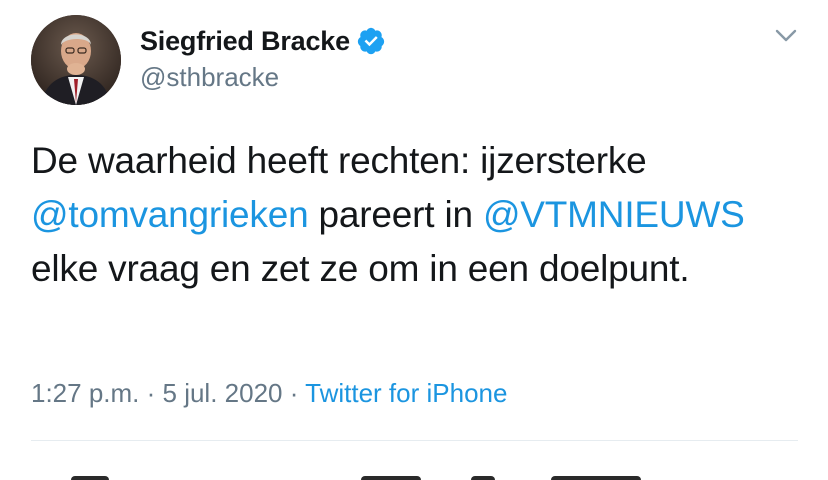 Image resolution: width=828 pixels, height=480 pixels. Describe the element at coordinates (614, 214) in the screenshot. I see `mention-link: @VTMNIEUWS` at that location.